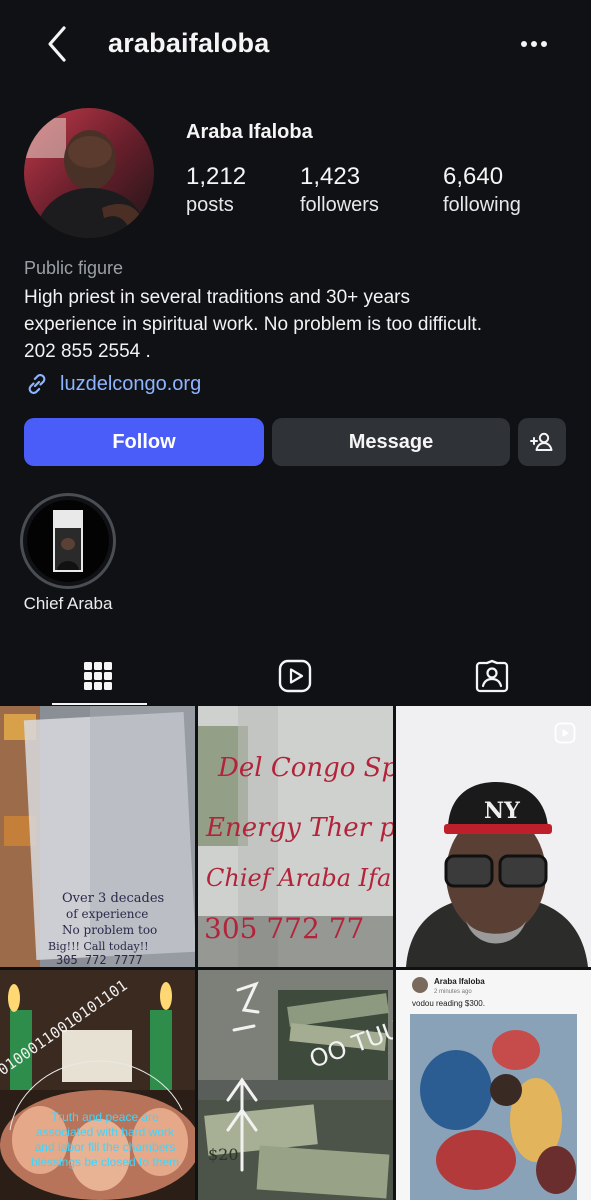  Describe the element at coordinates (482, 191) in the screenshot. I see `stat-following: 6,640 following` at that location.